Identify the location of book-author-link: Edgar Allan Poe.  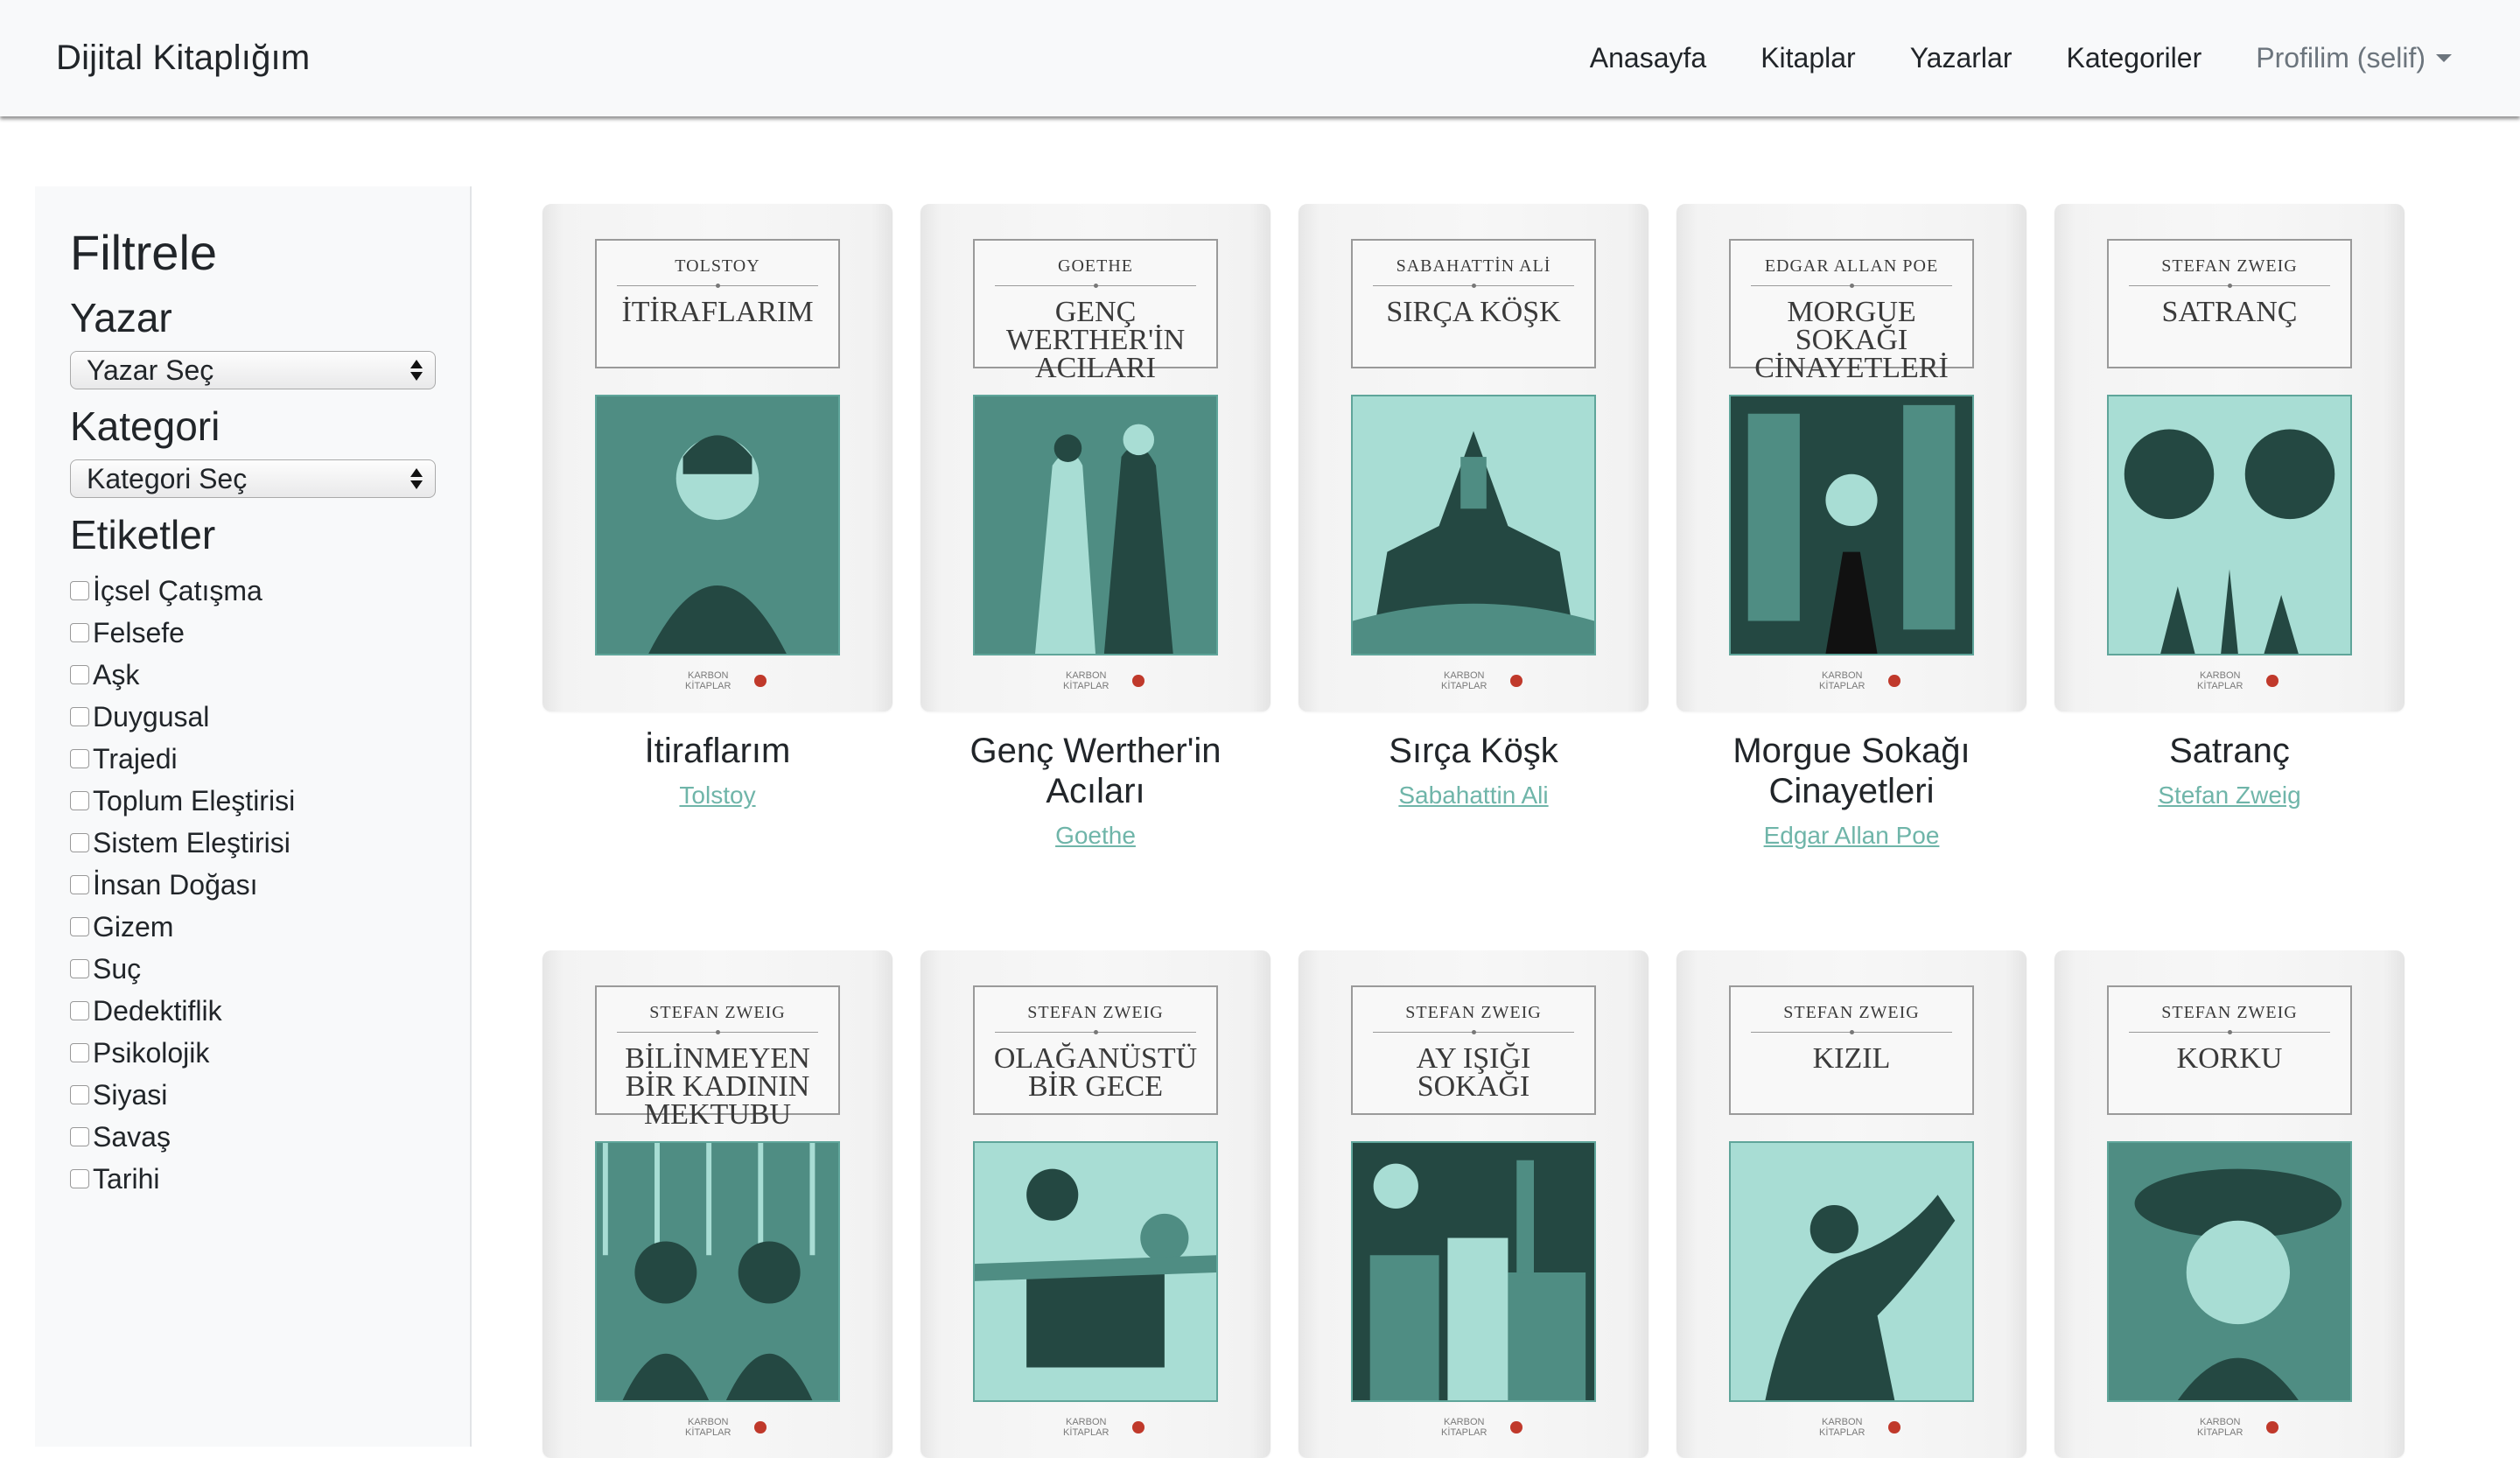
(1851, 836).